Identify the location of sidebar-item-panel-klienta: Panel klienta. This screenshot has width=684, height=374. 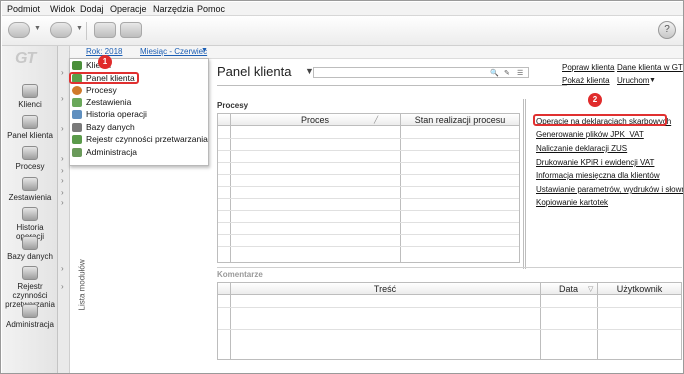
(30, 127).